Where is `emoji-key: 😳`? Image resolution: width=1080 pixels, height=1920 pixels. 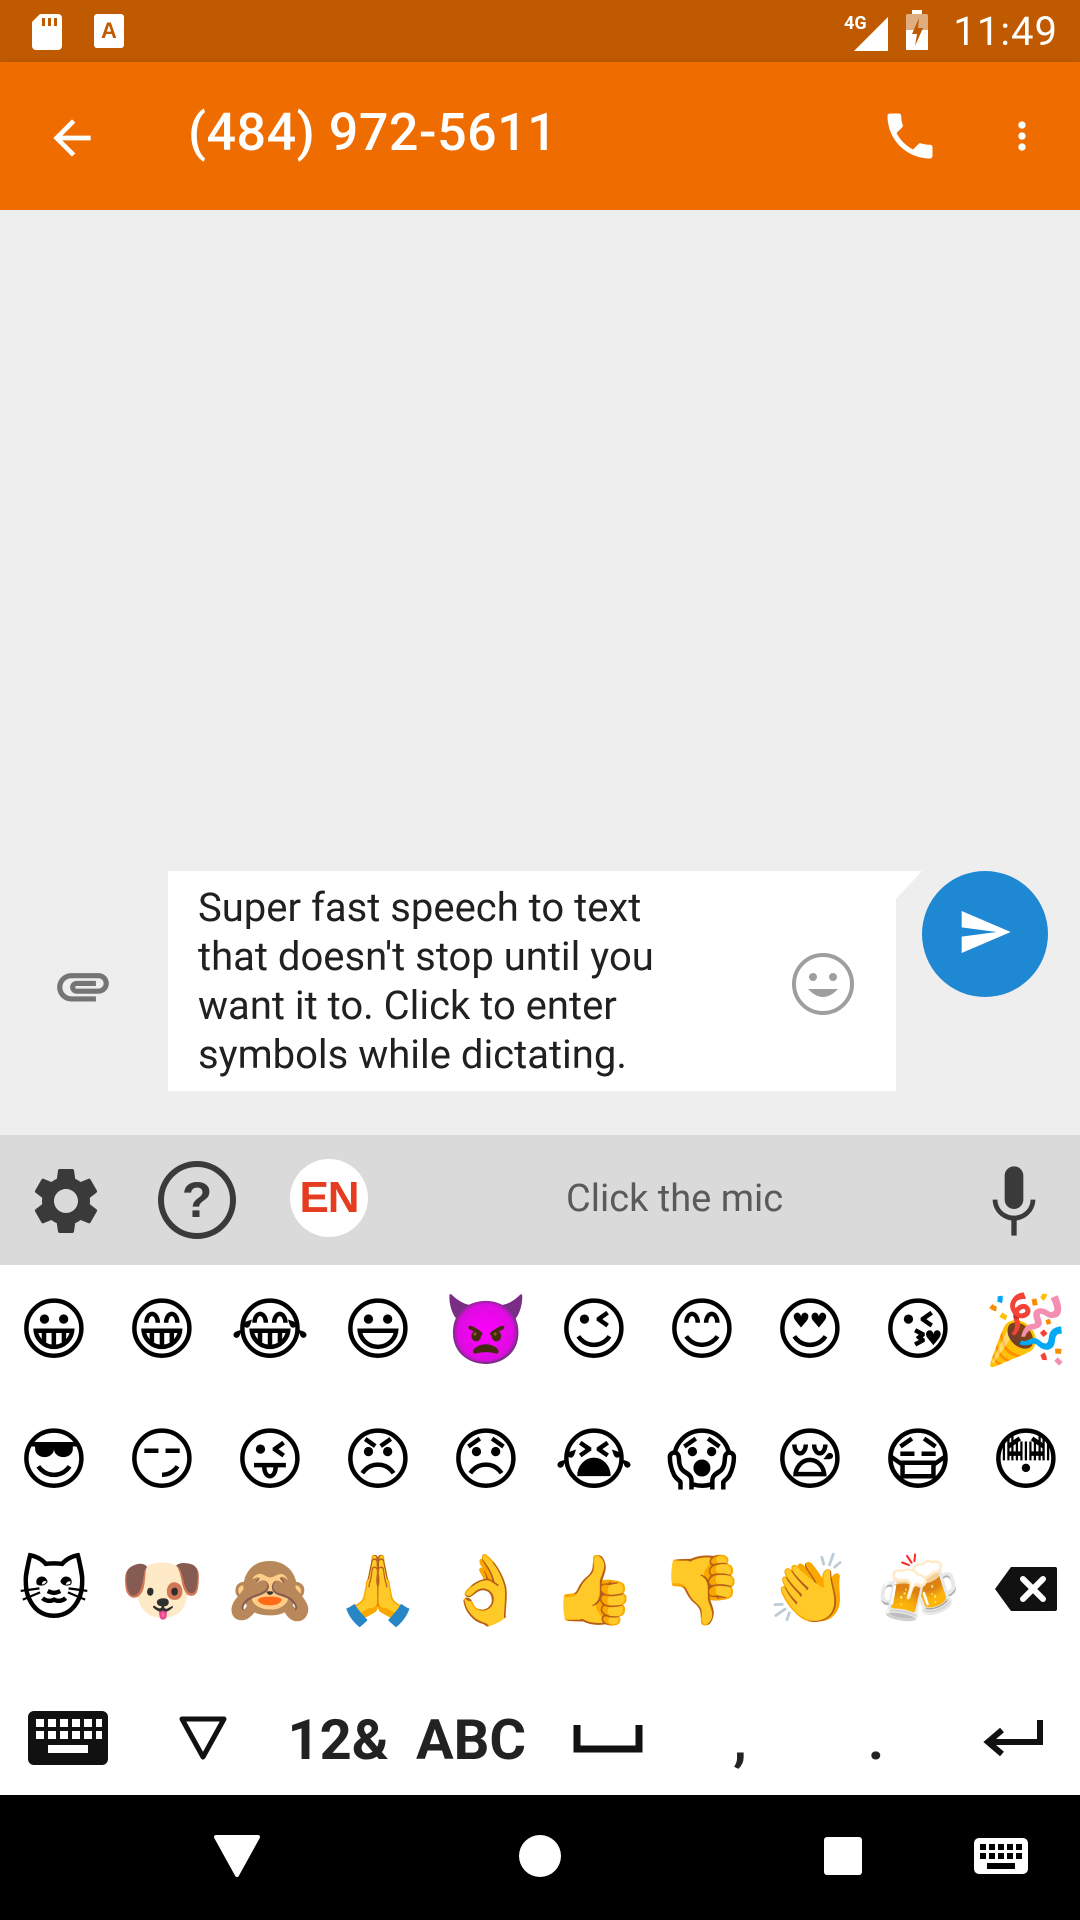 emoji-key: 😳 is located at coordinates (1026, 1460).